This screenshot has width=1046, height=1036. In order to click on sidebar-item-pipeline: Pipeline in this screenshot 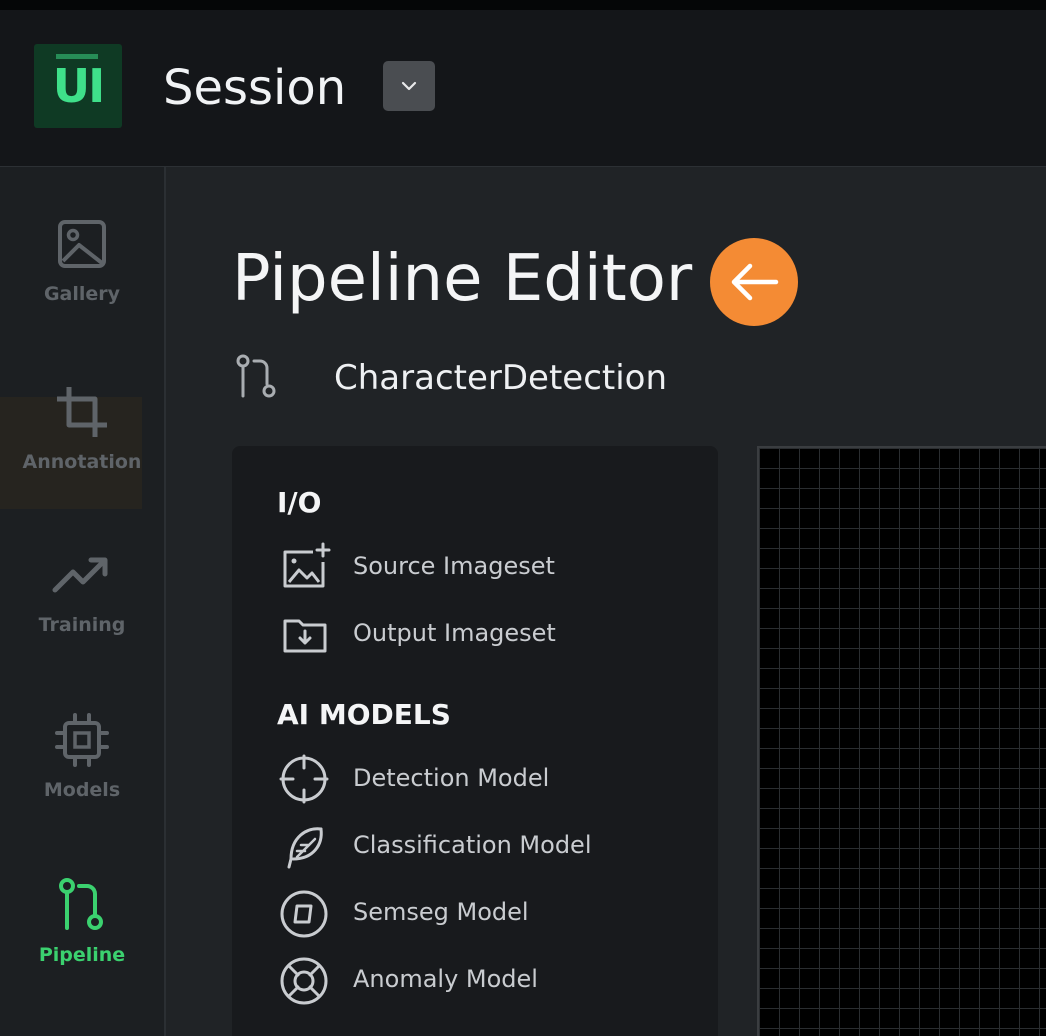, I will do `click(82, 920)`.